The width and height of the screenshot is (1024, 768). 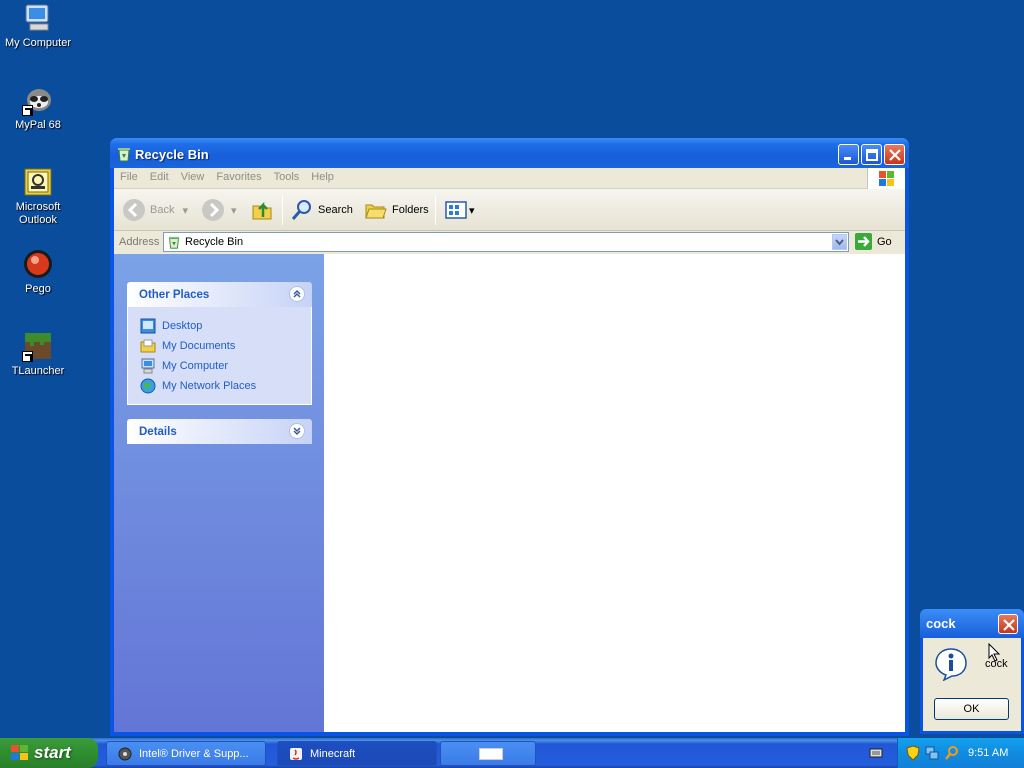 I want to click on desktop-icon-label: Microsoft Outlook, so click(x=38, y=213).